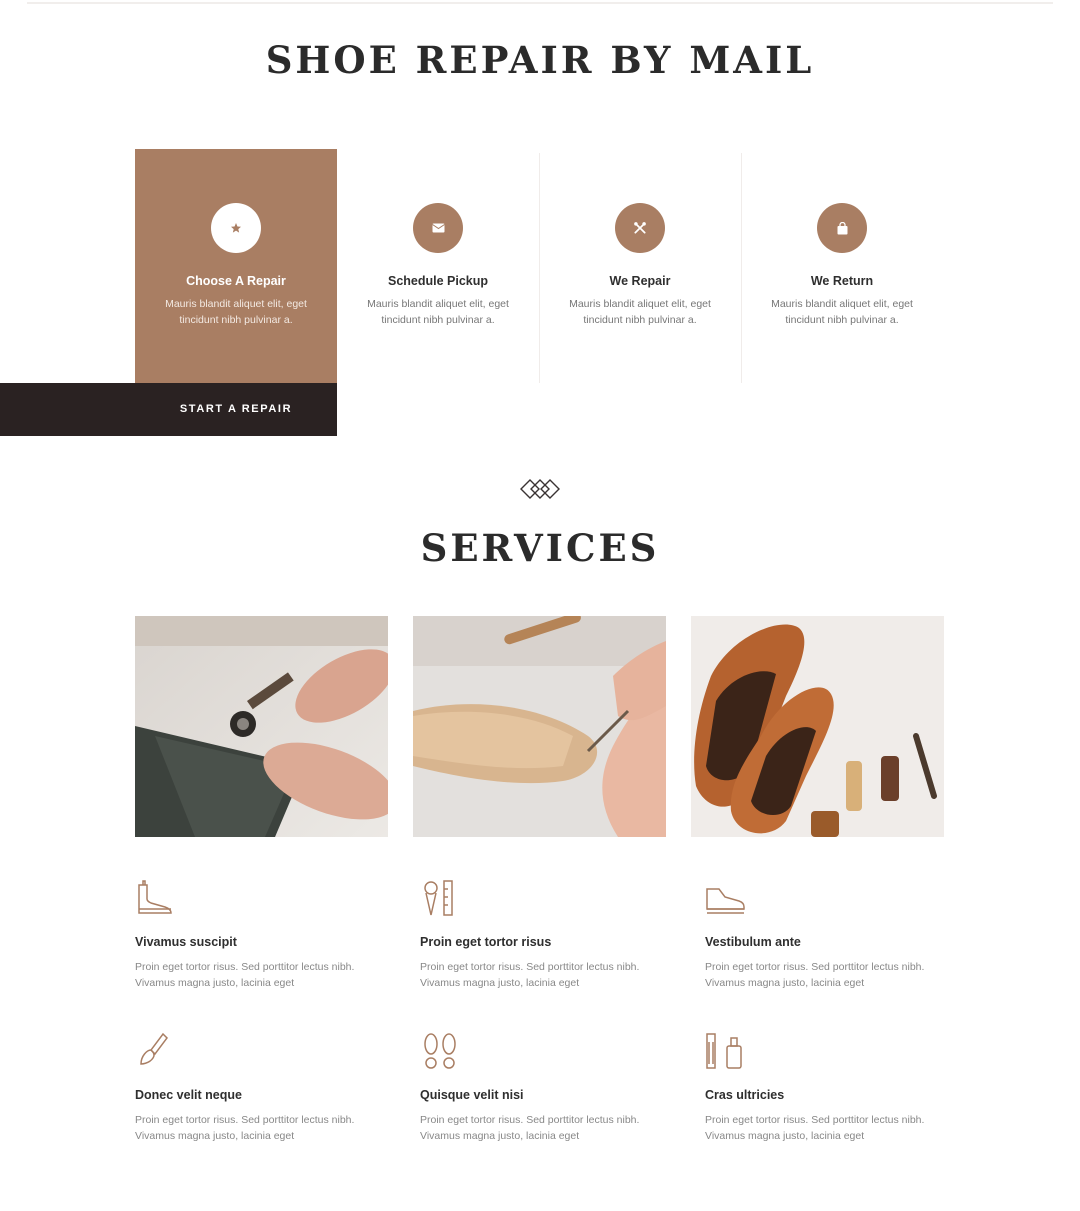  What do you see at coordinates (440, 1051) in the screenshot?
I see `footprints-icon` at bounding box center [440, 1051].